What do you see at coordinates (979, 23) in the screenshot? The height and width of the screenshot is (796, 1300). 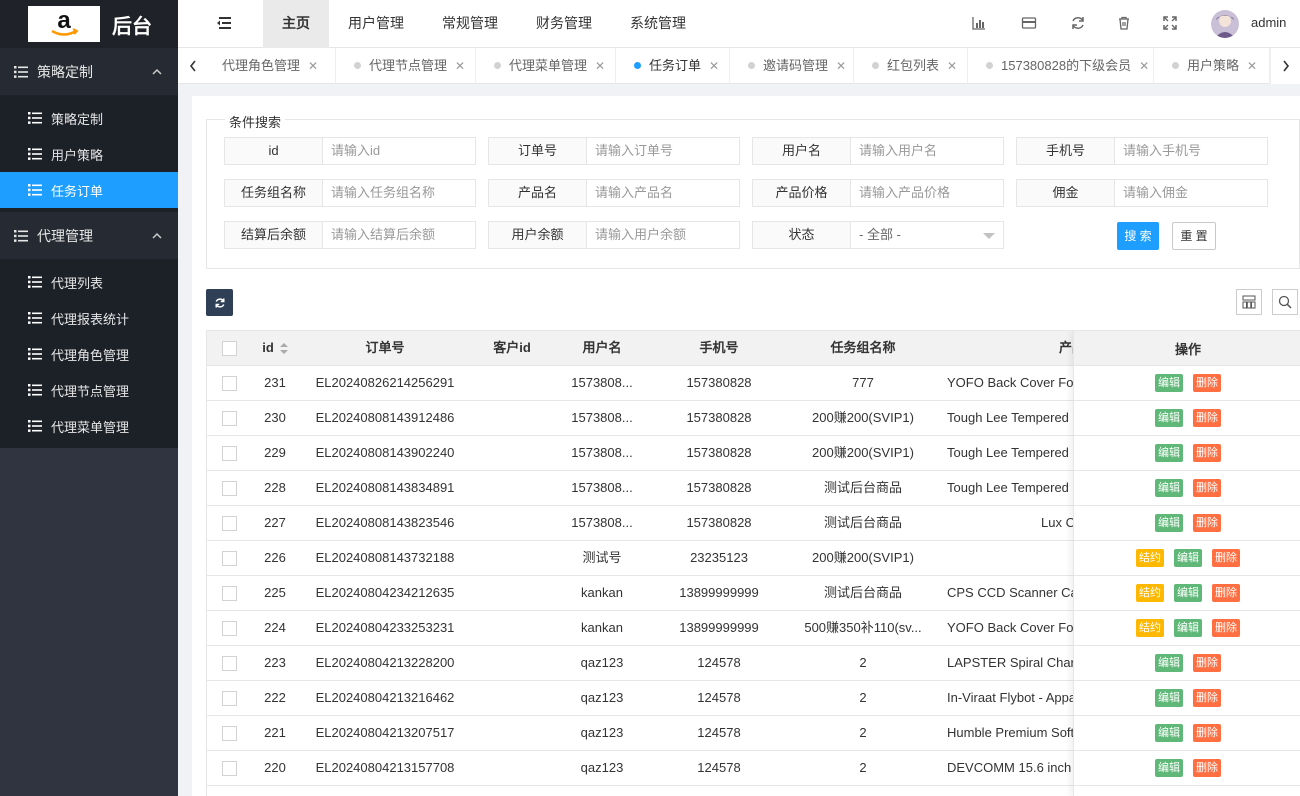 I see `chart-icon` at bounding box center [979, 23].